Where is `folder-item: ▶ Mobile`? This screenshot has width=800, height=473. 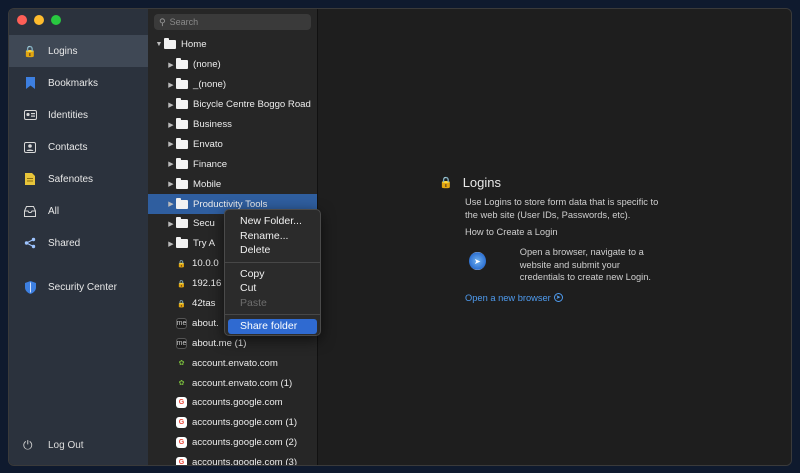 folder-item: ▶ Mobile is located at coordinates (232, 184).